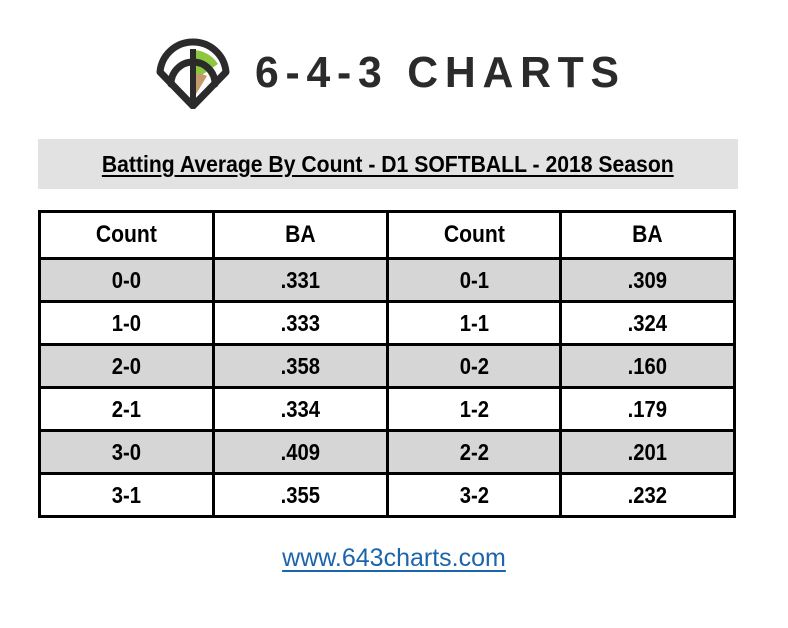 This screenshot has height=628, width=788. I want to click on cell-count-right: 2-2, so click(474, 452).